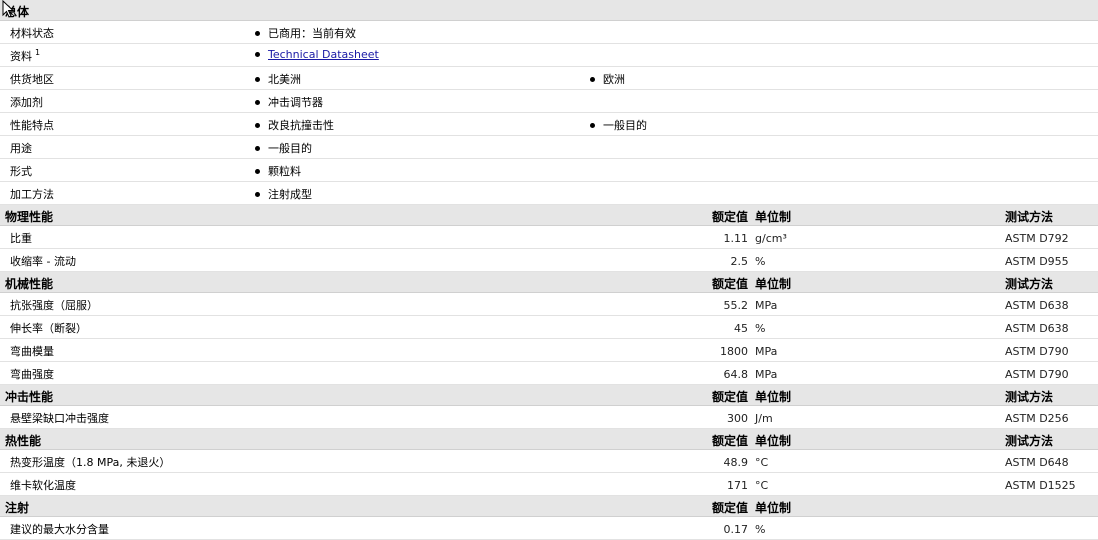  I want to click on general-row-uses: 用途 一般目的, so click(549, 147).